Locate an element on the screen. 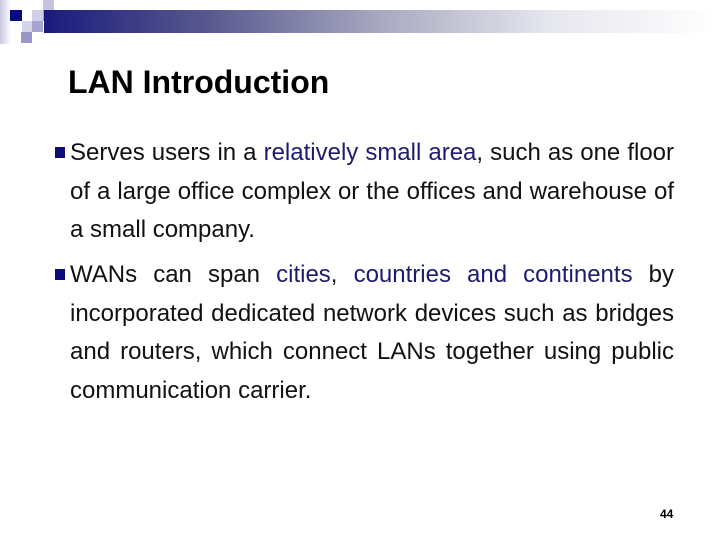  slide-title: LAN Introduction is located at coordinates (199, 82).